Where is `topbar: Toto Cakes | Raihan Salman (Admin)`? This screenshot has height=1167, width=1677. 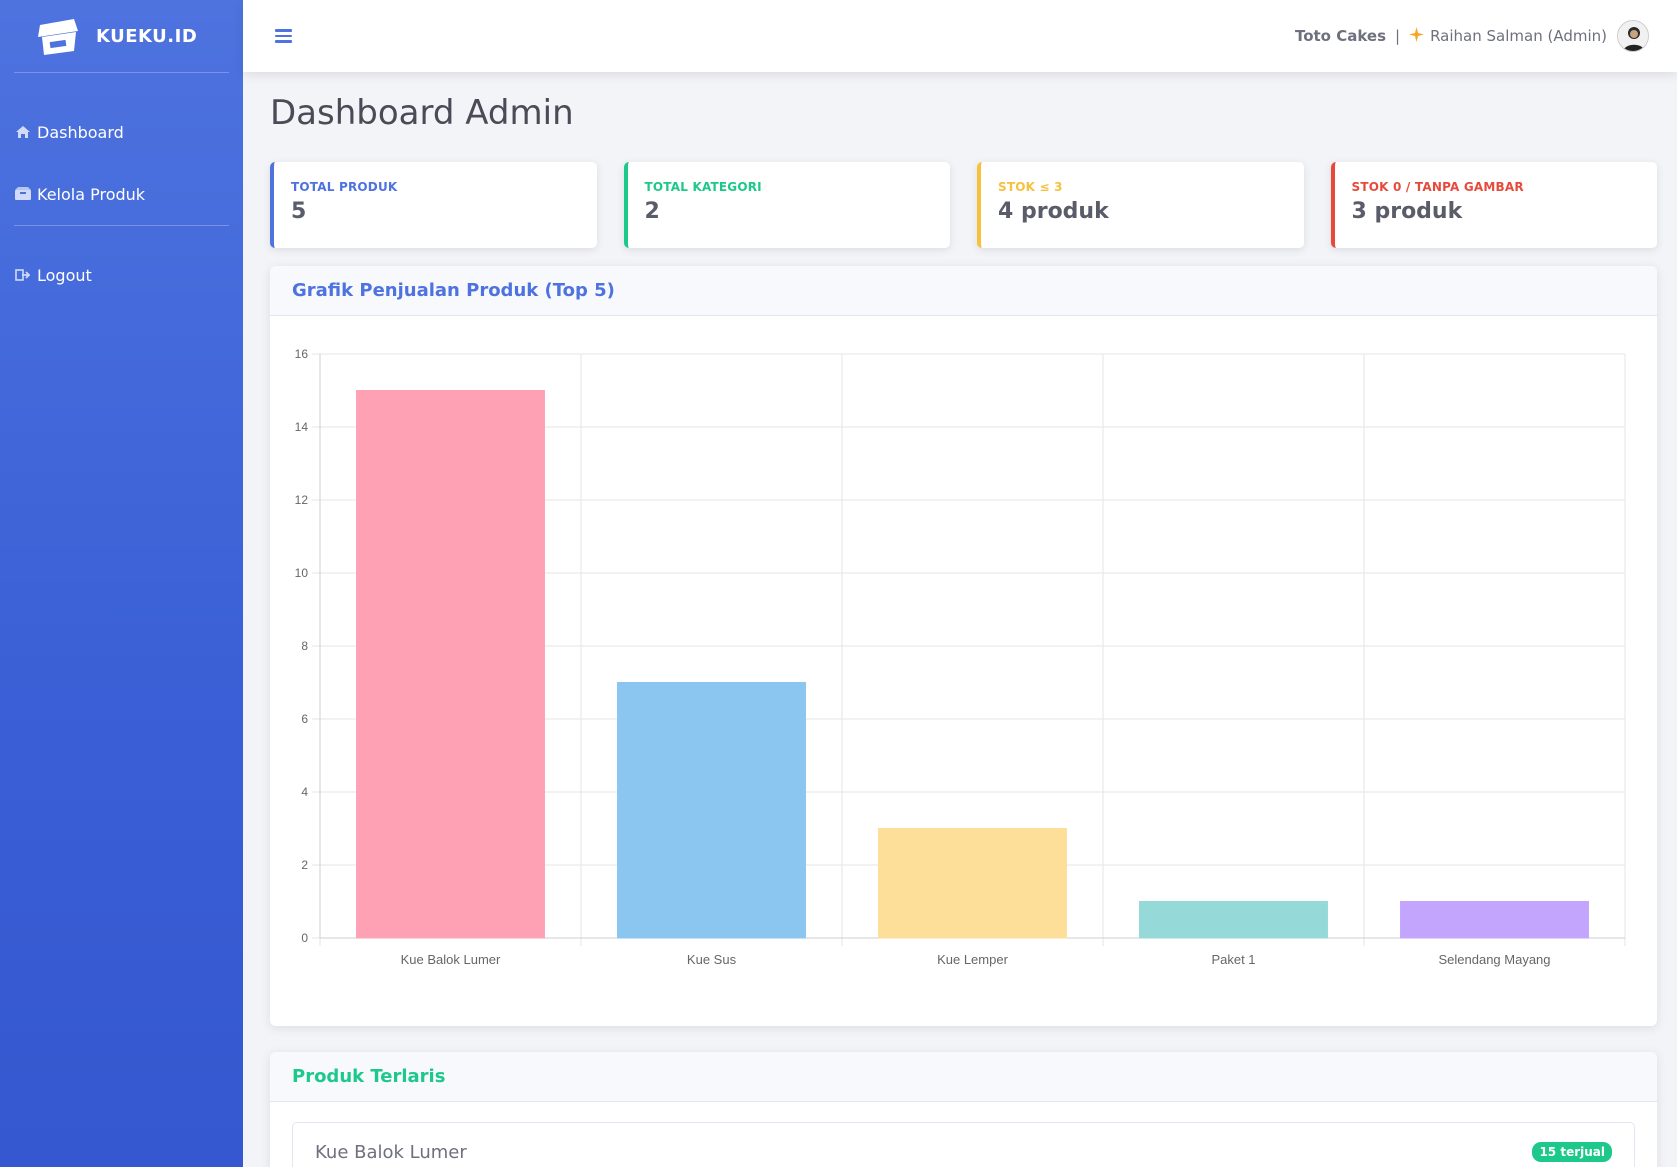
topbar: Toto Cakes | Raihan Salman (Admin) is located at coordinates (960, 36).